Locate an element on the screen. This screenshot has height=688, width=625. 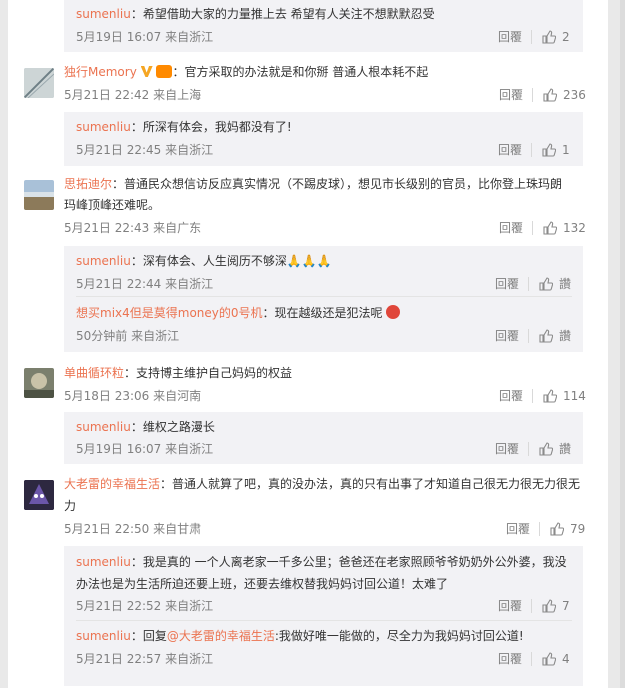
comment-meta: 50分钟前 来自浙江 is located at coordinates (127, 336).